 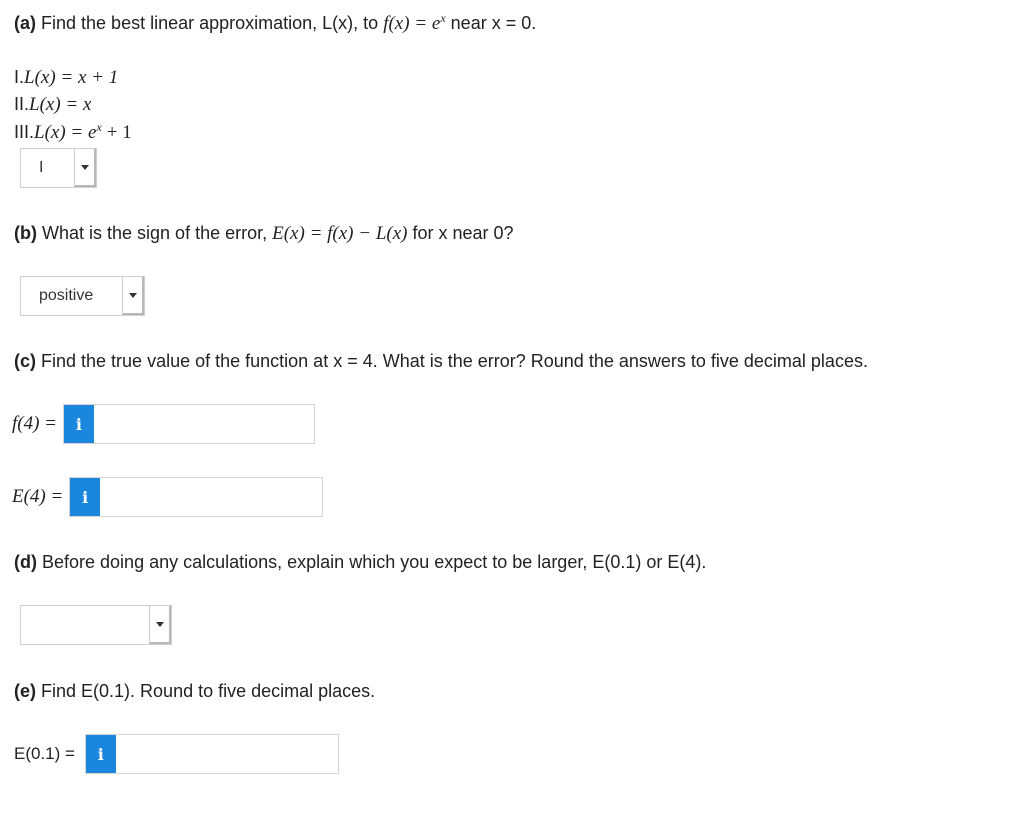 I want to click on e01-input, so click(x=226, y=754).